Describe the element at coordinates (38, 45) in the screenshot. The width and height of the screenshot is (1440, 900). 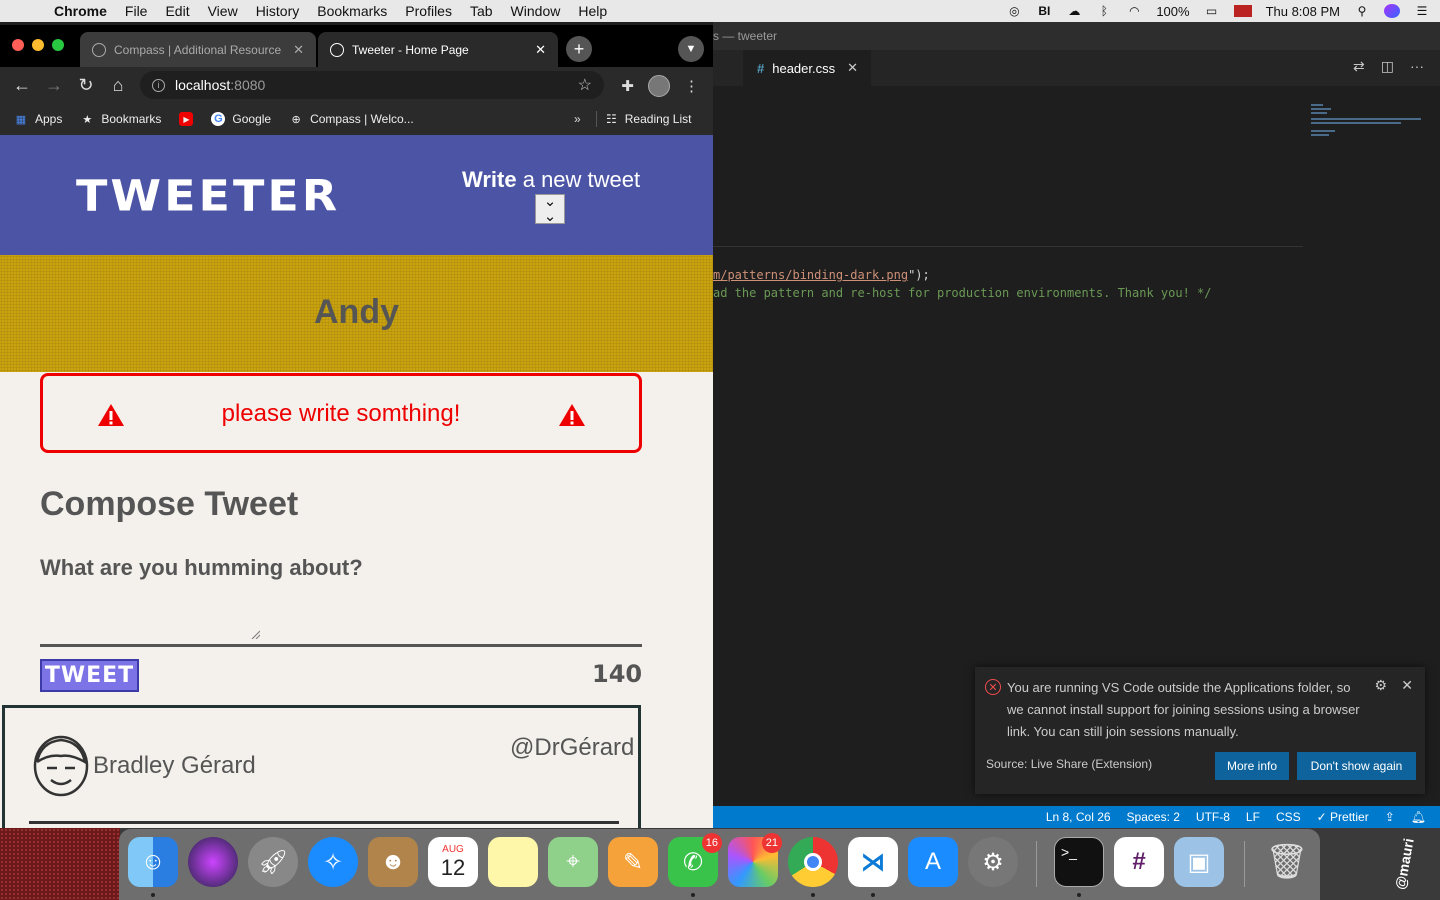
I see `minimize-window-button` at that location.